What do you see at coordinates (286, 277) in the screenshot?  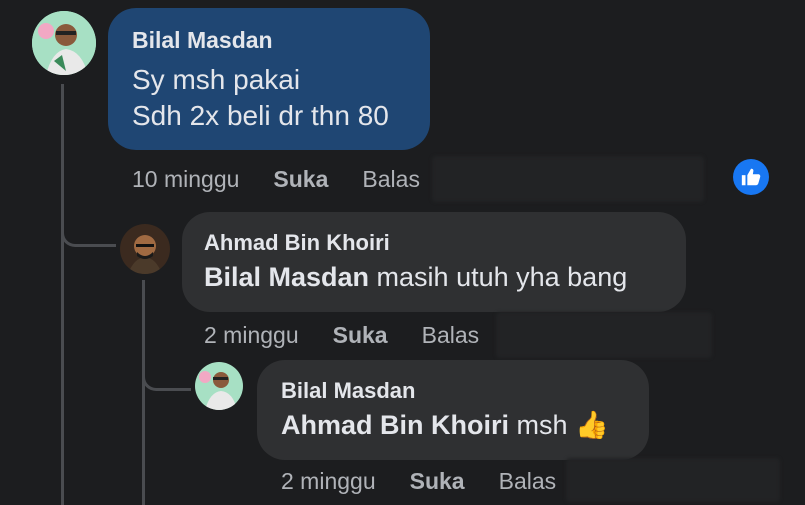 I see `mention-link: Bilal Masdan` at bounding box center [286, 277].